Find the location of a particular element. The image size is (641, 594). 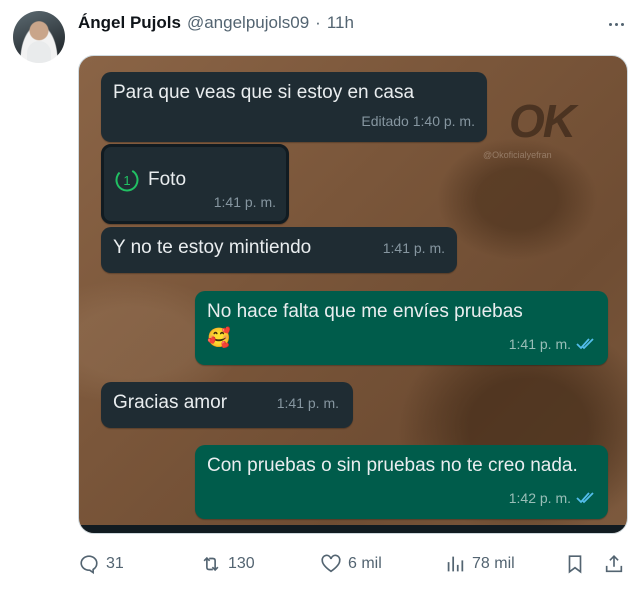

views-button: 78 mil is located at coordinates (479, 564).